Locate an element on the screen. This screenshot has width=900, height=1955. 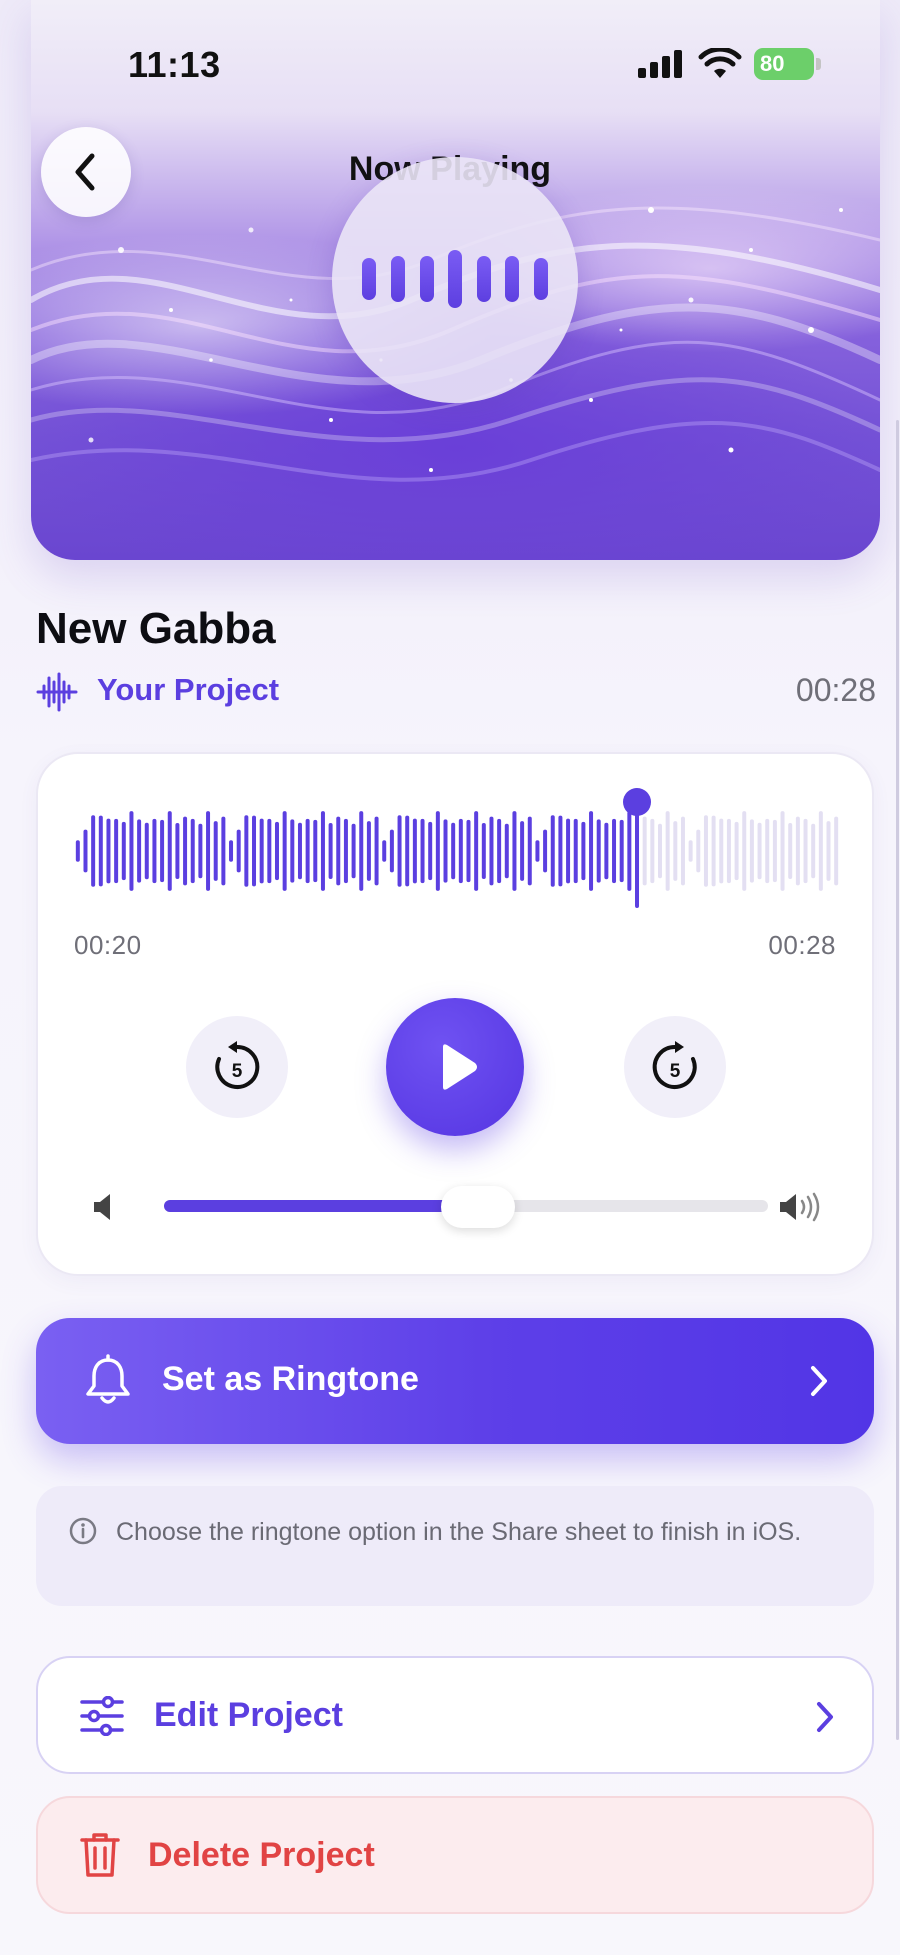
volume-fill is located at coordinates (321, 1206).